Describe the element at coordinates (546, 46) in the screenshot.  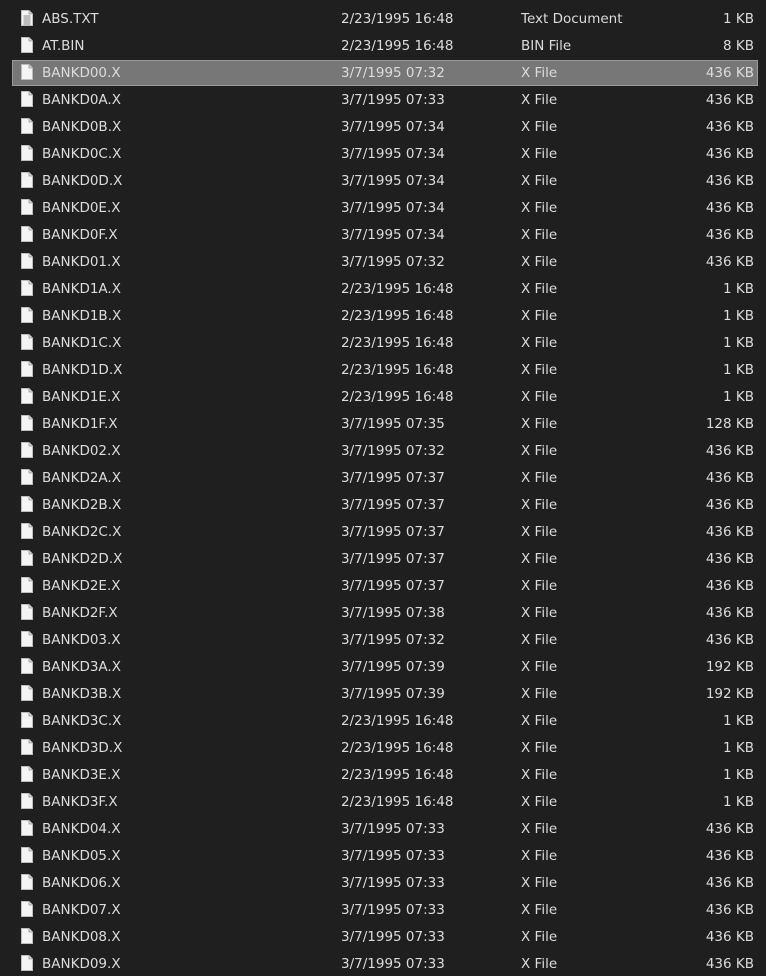
I see `file-type: BIN File` at that location.